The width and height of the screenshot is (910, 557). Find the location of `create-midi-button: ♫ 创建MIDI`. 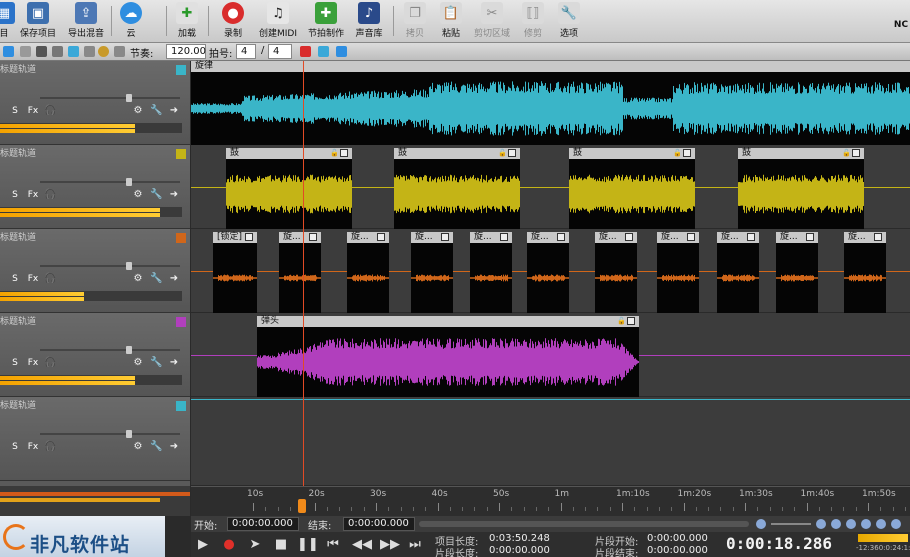

create-midi-button: ♫ 创建MIDI is located at coordinates (278, 22).